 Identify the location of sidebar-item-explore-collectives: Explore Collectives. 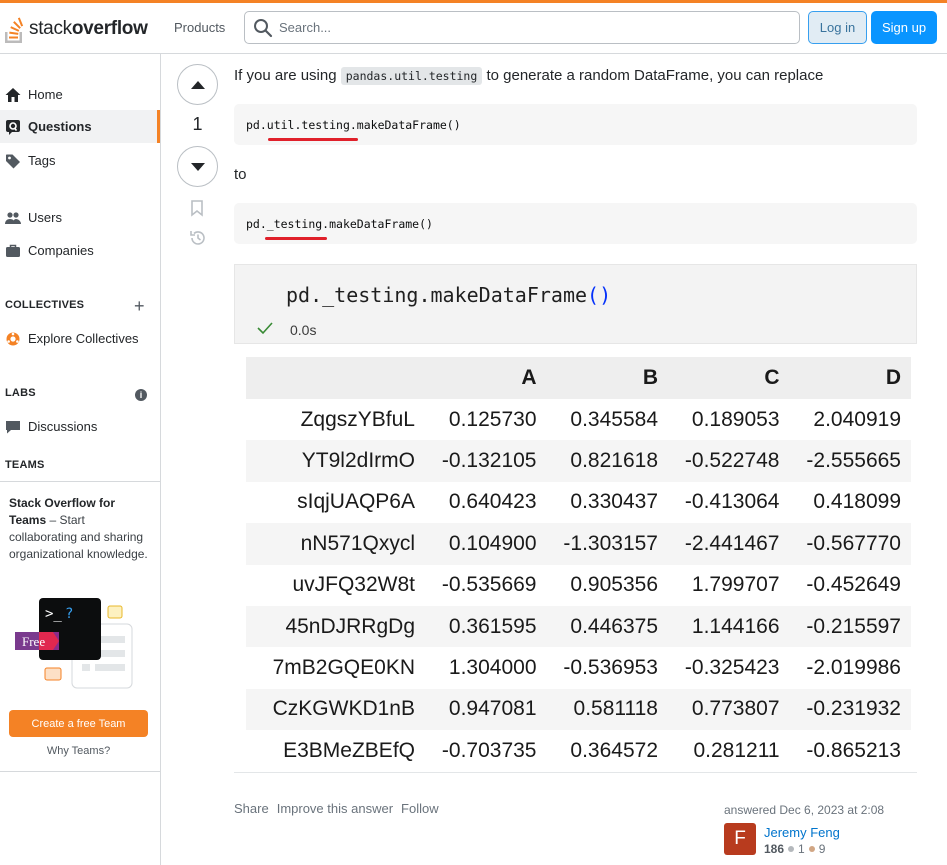
(80, 338).